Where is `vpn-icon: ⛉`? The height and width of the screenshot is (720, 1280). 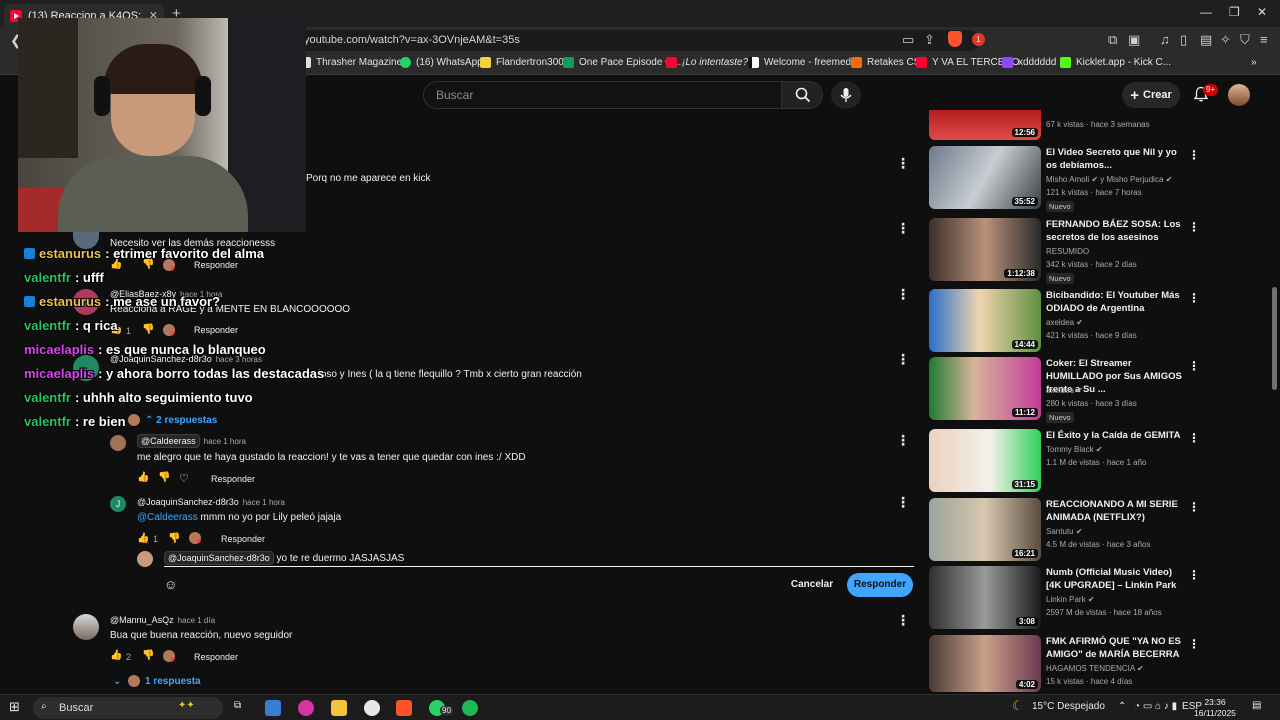 vpn-icon: ⛉ is located at coordinates (1245, 40).